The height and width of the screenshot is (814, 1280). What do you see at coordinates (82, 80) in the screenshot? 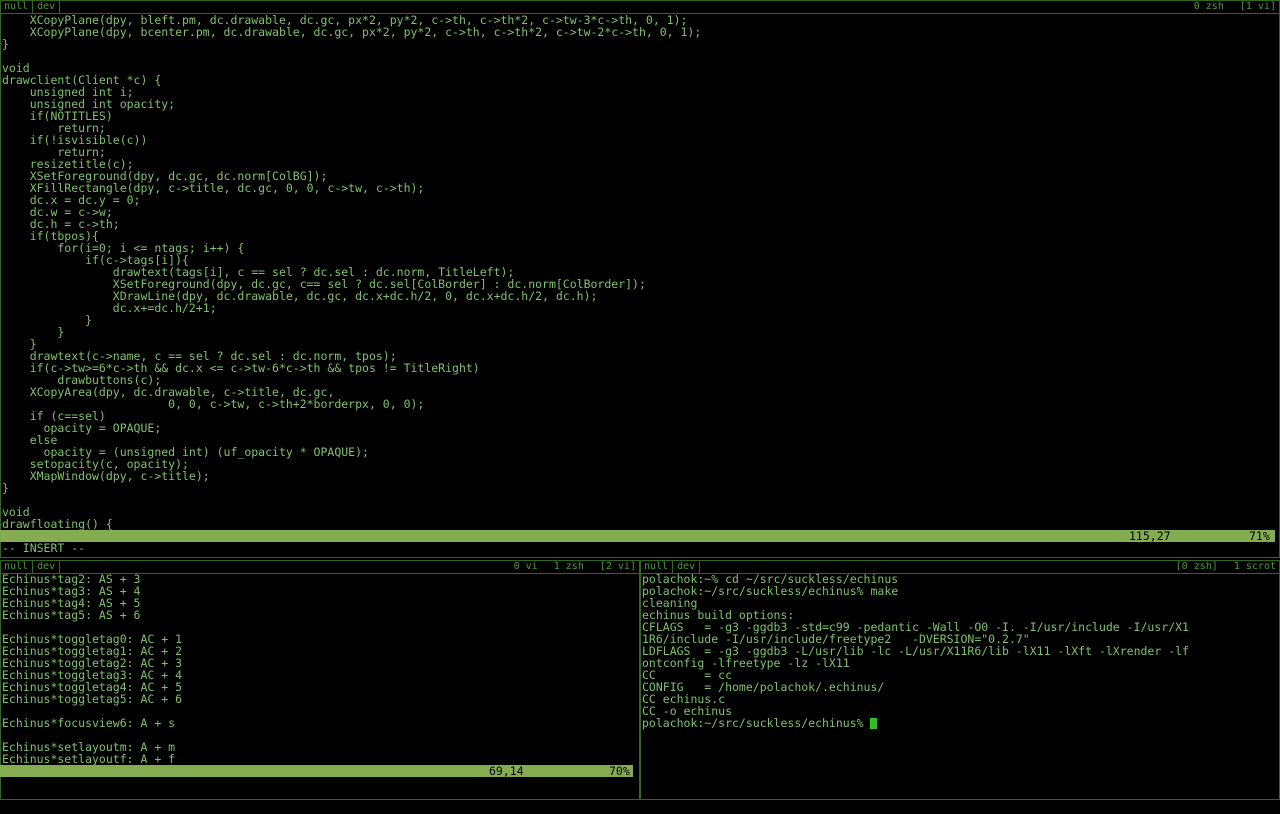
I see `code-line: drawclient(Client *c) {` at bounding box center [82, 80].